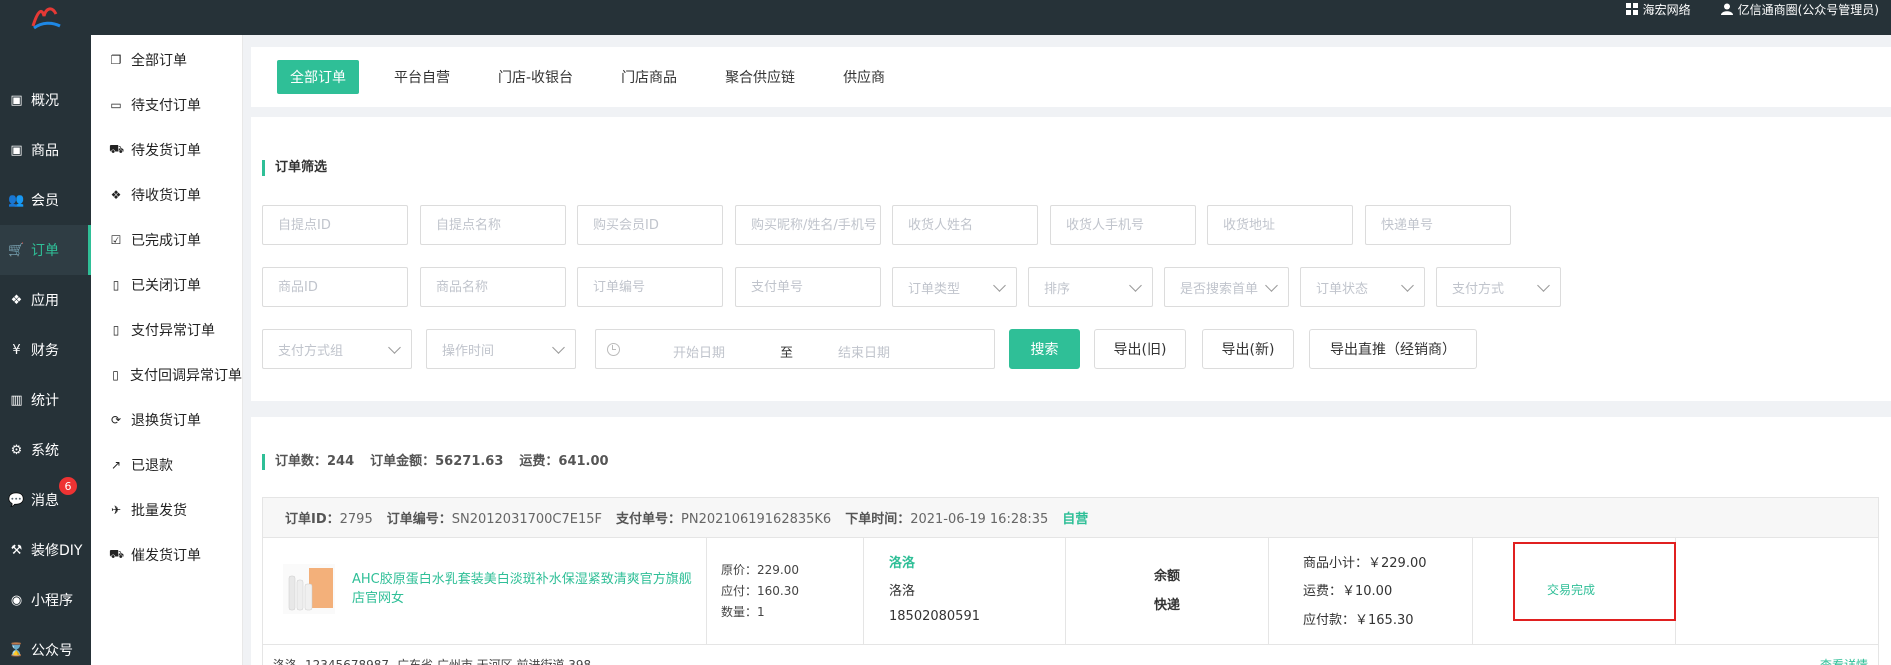 The height and width of the screenshot is (665, 1891). Describe the element at coordinates (864, 353) in the screenshot. I see `date-end: 结束日期` at that location.